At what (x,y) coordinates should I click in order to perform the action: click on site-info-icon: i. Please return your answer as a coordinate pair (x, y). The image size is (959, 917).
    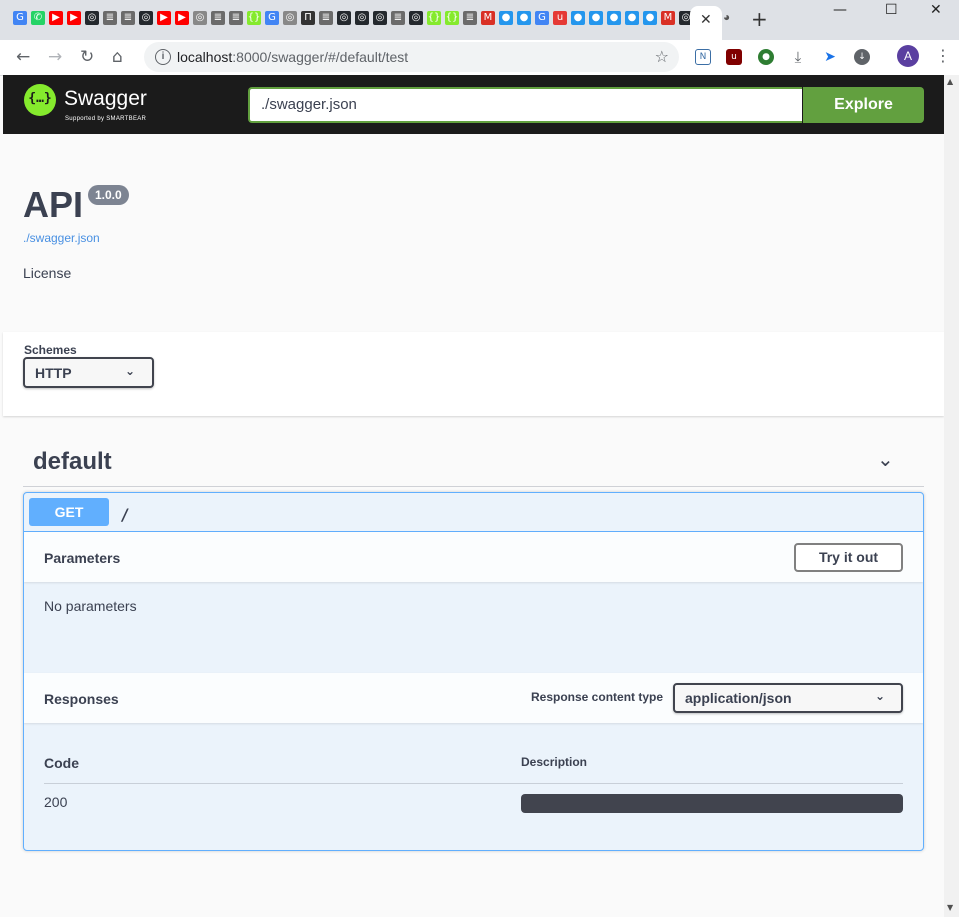
    Looking at the image, I should click on (163, 57).